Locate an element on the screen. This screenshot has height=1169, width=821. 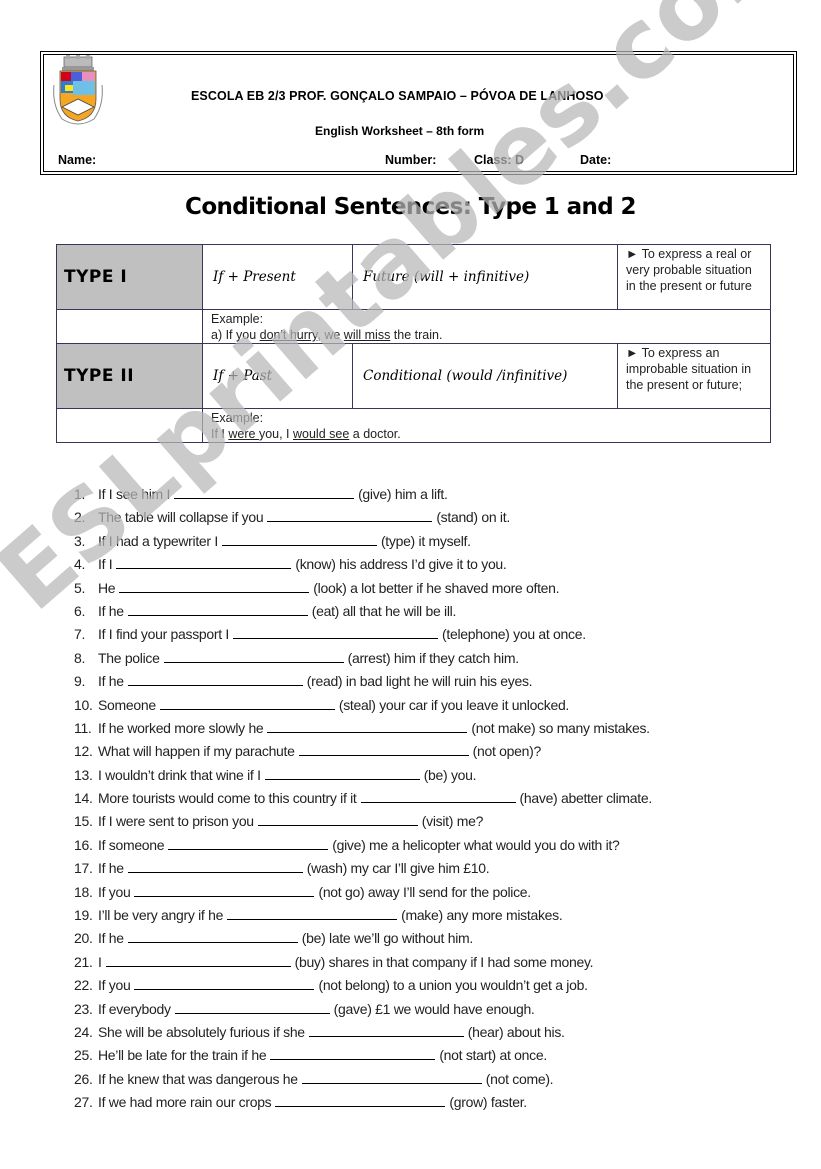
type2-main-clause: Conditional (would /infinitive) is located at coordinates (485, 376).